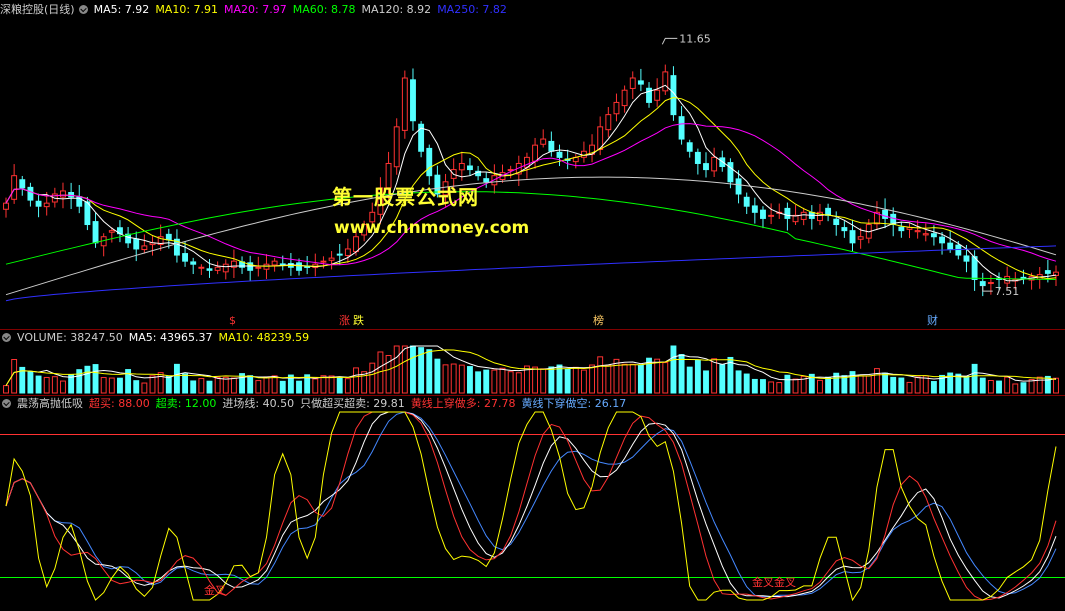 This screenshot has width=1065, height=611. Describe the element at coordinates (215, 590) in the screenshot. I see `golden-cross-signal-1: 金叉` at that location.